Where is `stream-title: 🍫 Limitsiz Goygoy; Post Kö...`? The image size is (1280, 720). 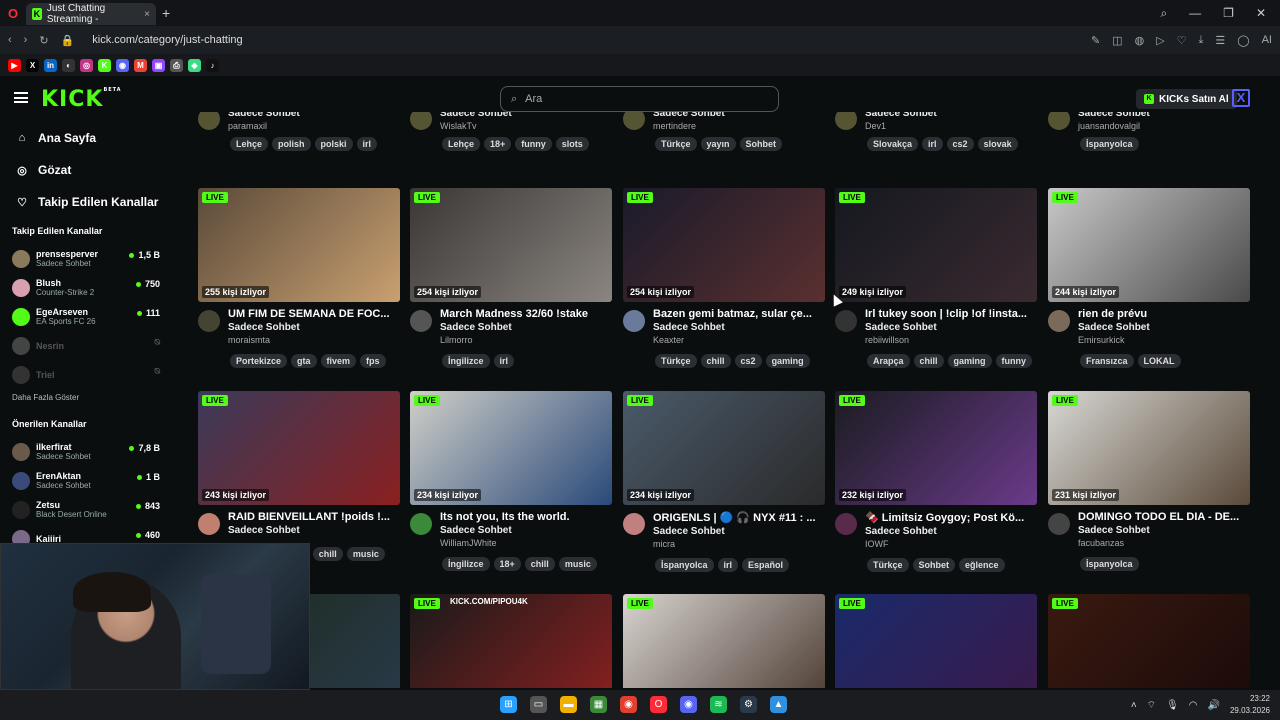
stream-title: 🍫 Limitsiz Goygoy; Post Kö... is located at coordinates (951, 517).